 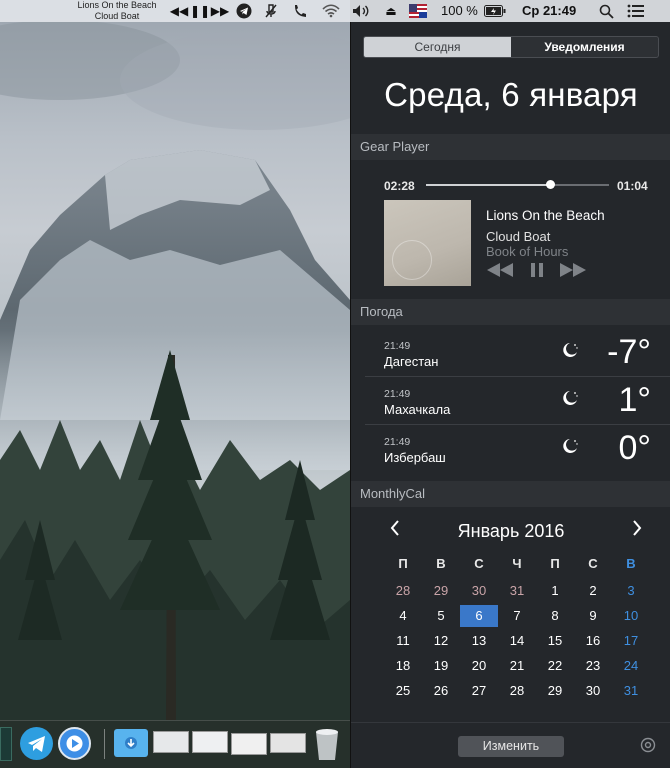 What do you see at coordinates (593, 616) in the screenshot?
I see `calendar-day: 9` at bounding box center [593, 616].